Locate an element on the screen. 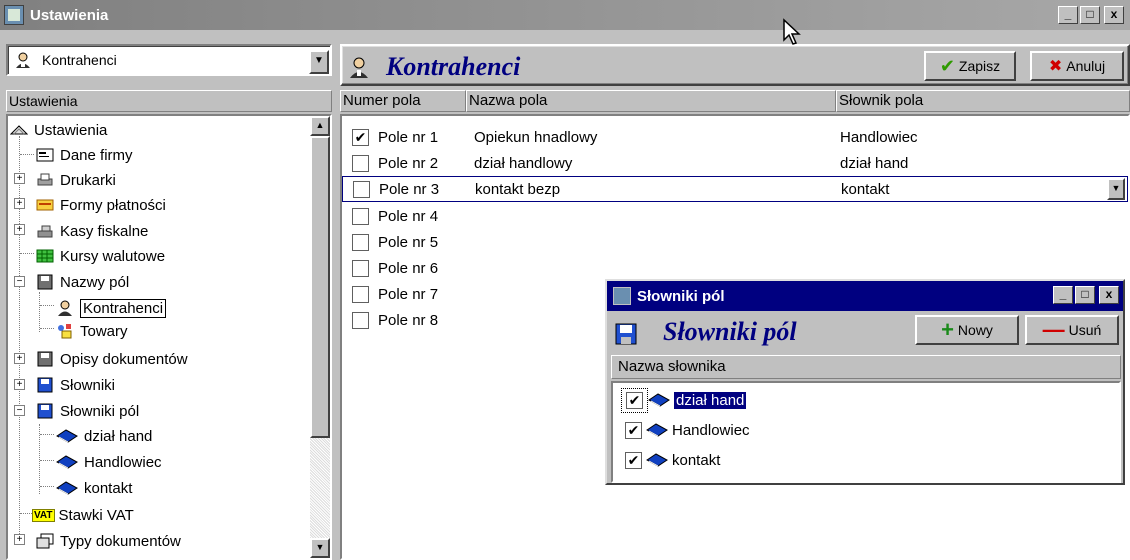  field-name: Opiekun hnadlowy is located at coordinates (535, 137).